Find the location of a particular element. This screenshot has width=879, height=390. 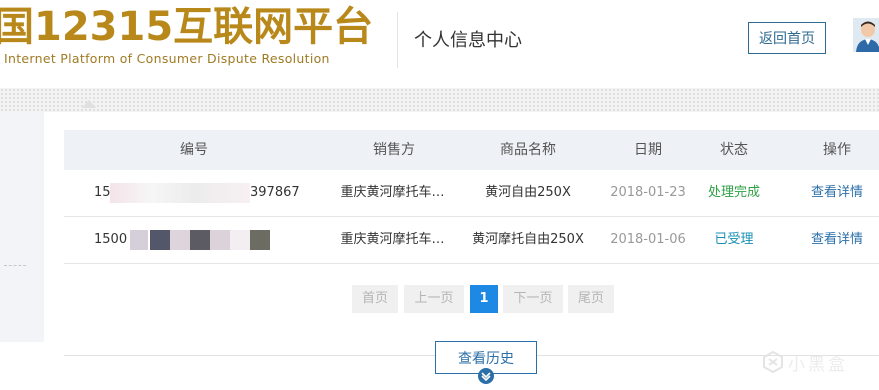

chevron-down-glyph is located at coordinates (486, 377).